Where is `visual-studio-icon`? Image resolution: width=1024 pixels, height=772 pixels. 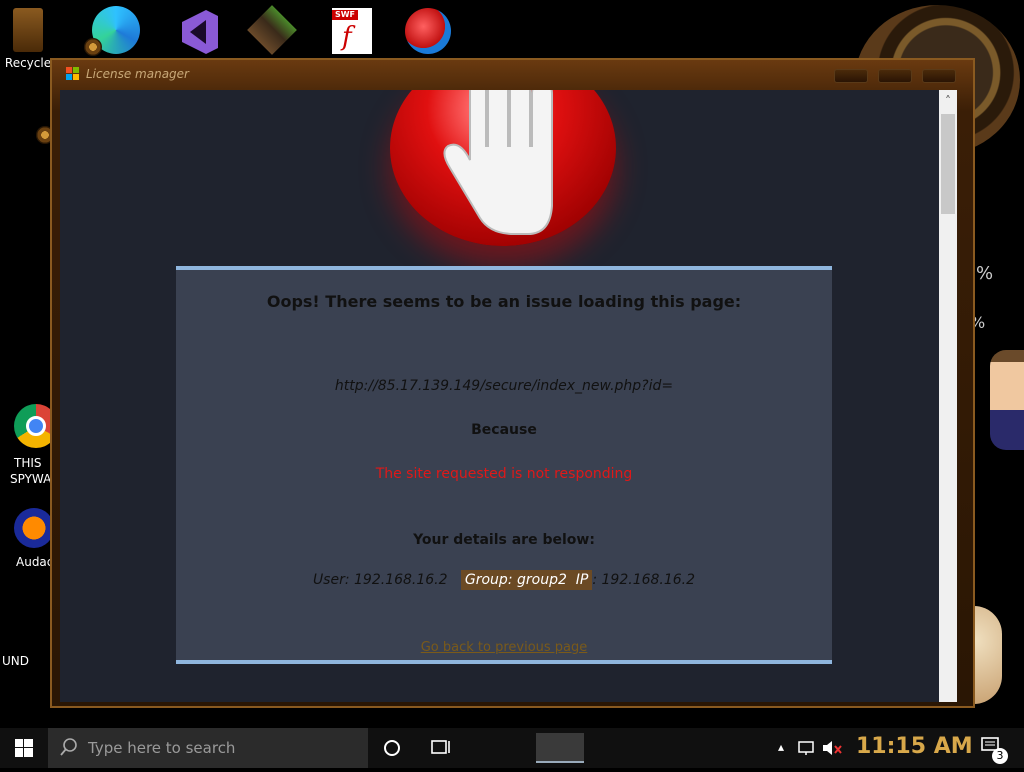 visual-studio-icon is located at coordinates (196, 32).